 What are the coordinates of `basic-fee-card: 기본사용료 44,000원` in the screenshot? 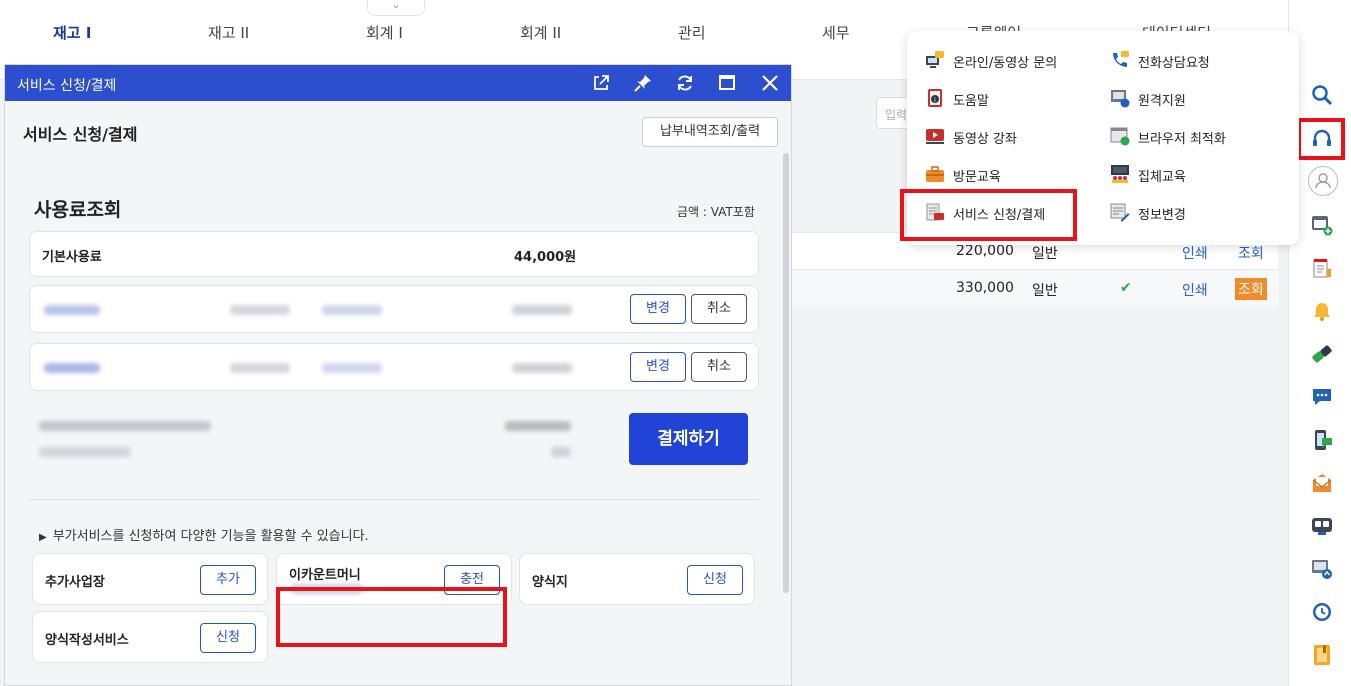 It's located at (394, 254).